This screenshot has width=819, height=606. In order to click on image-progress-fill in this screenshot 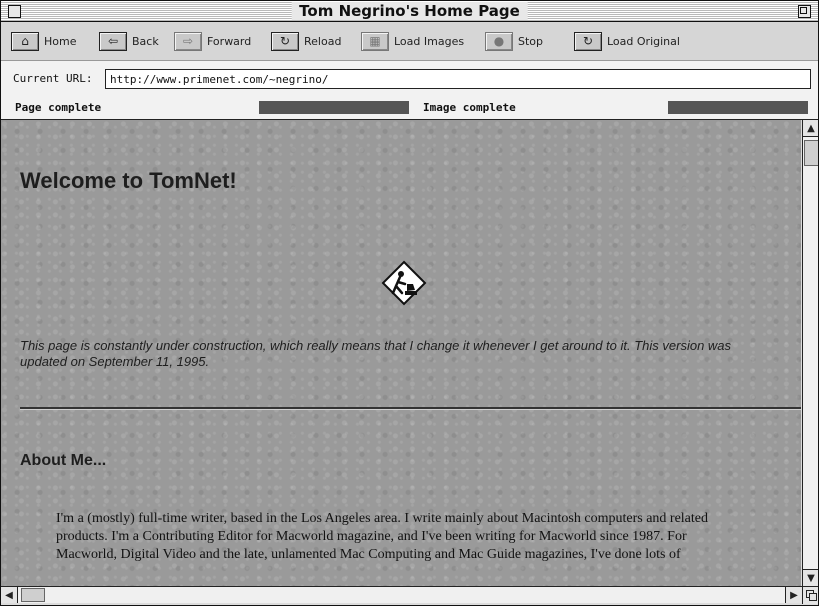, I will do `click(738, 107)`.